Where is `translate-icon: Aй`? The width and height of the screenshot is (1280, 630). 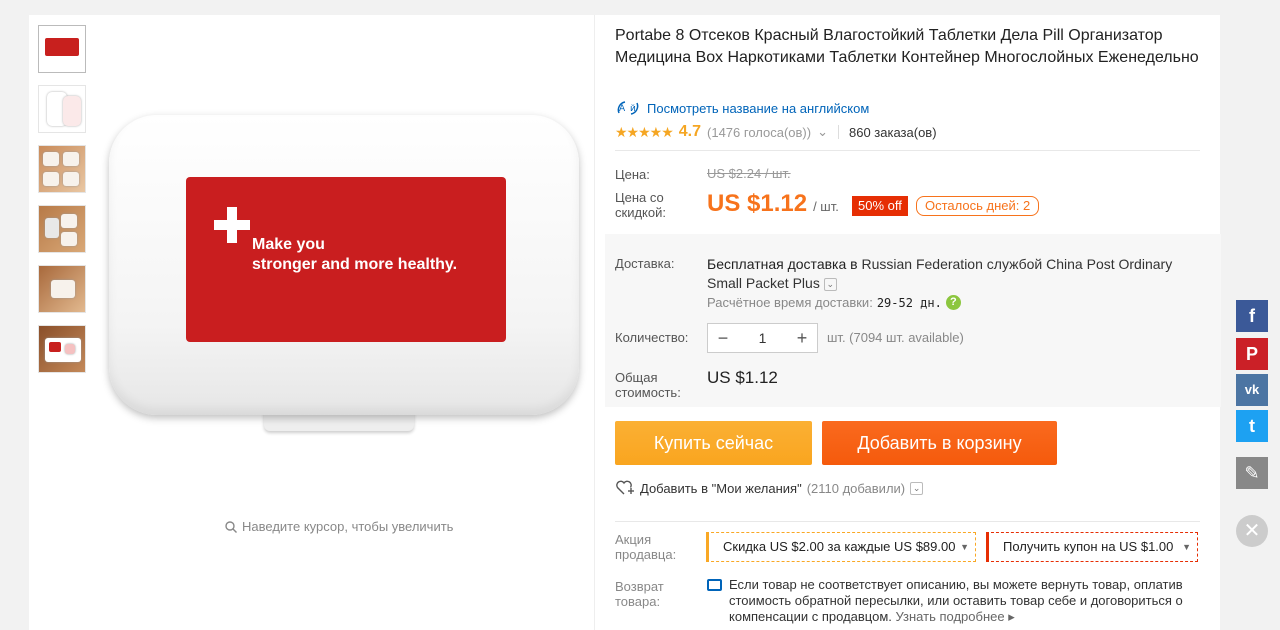 translate-icon: Aй is located at coordinates (628, 108).